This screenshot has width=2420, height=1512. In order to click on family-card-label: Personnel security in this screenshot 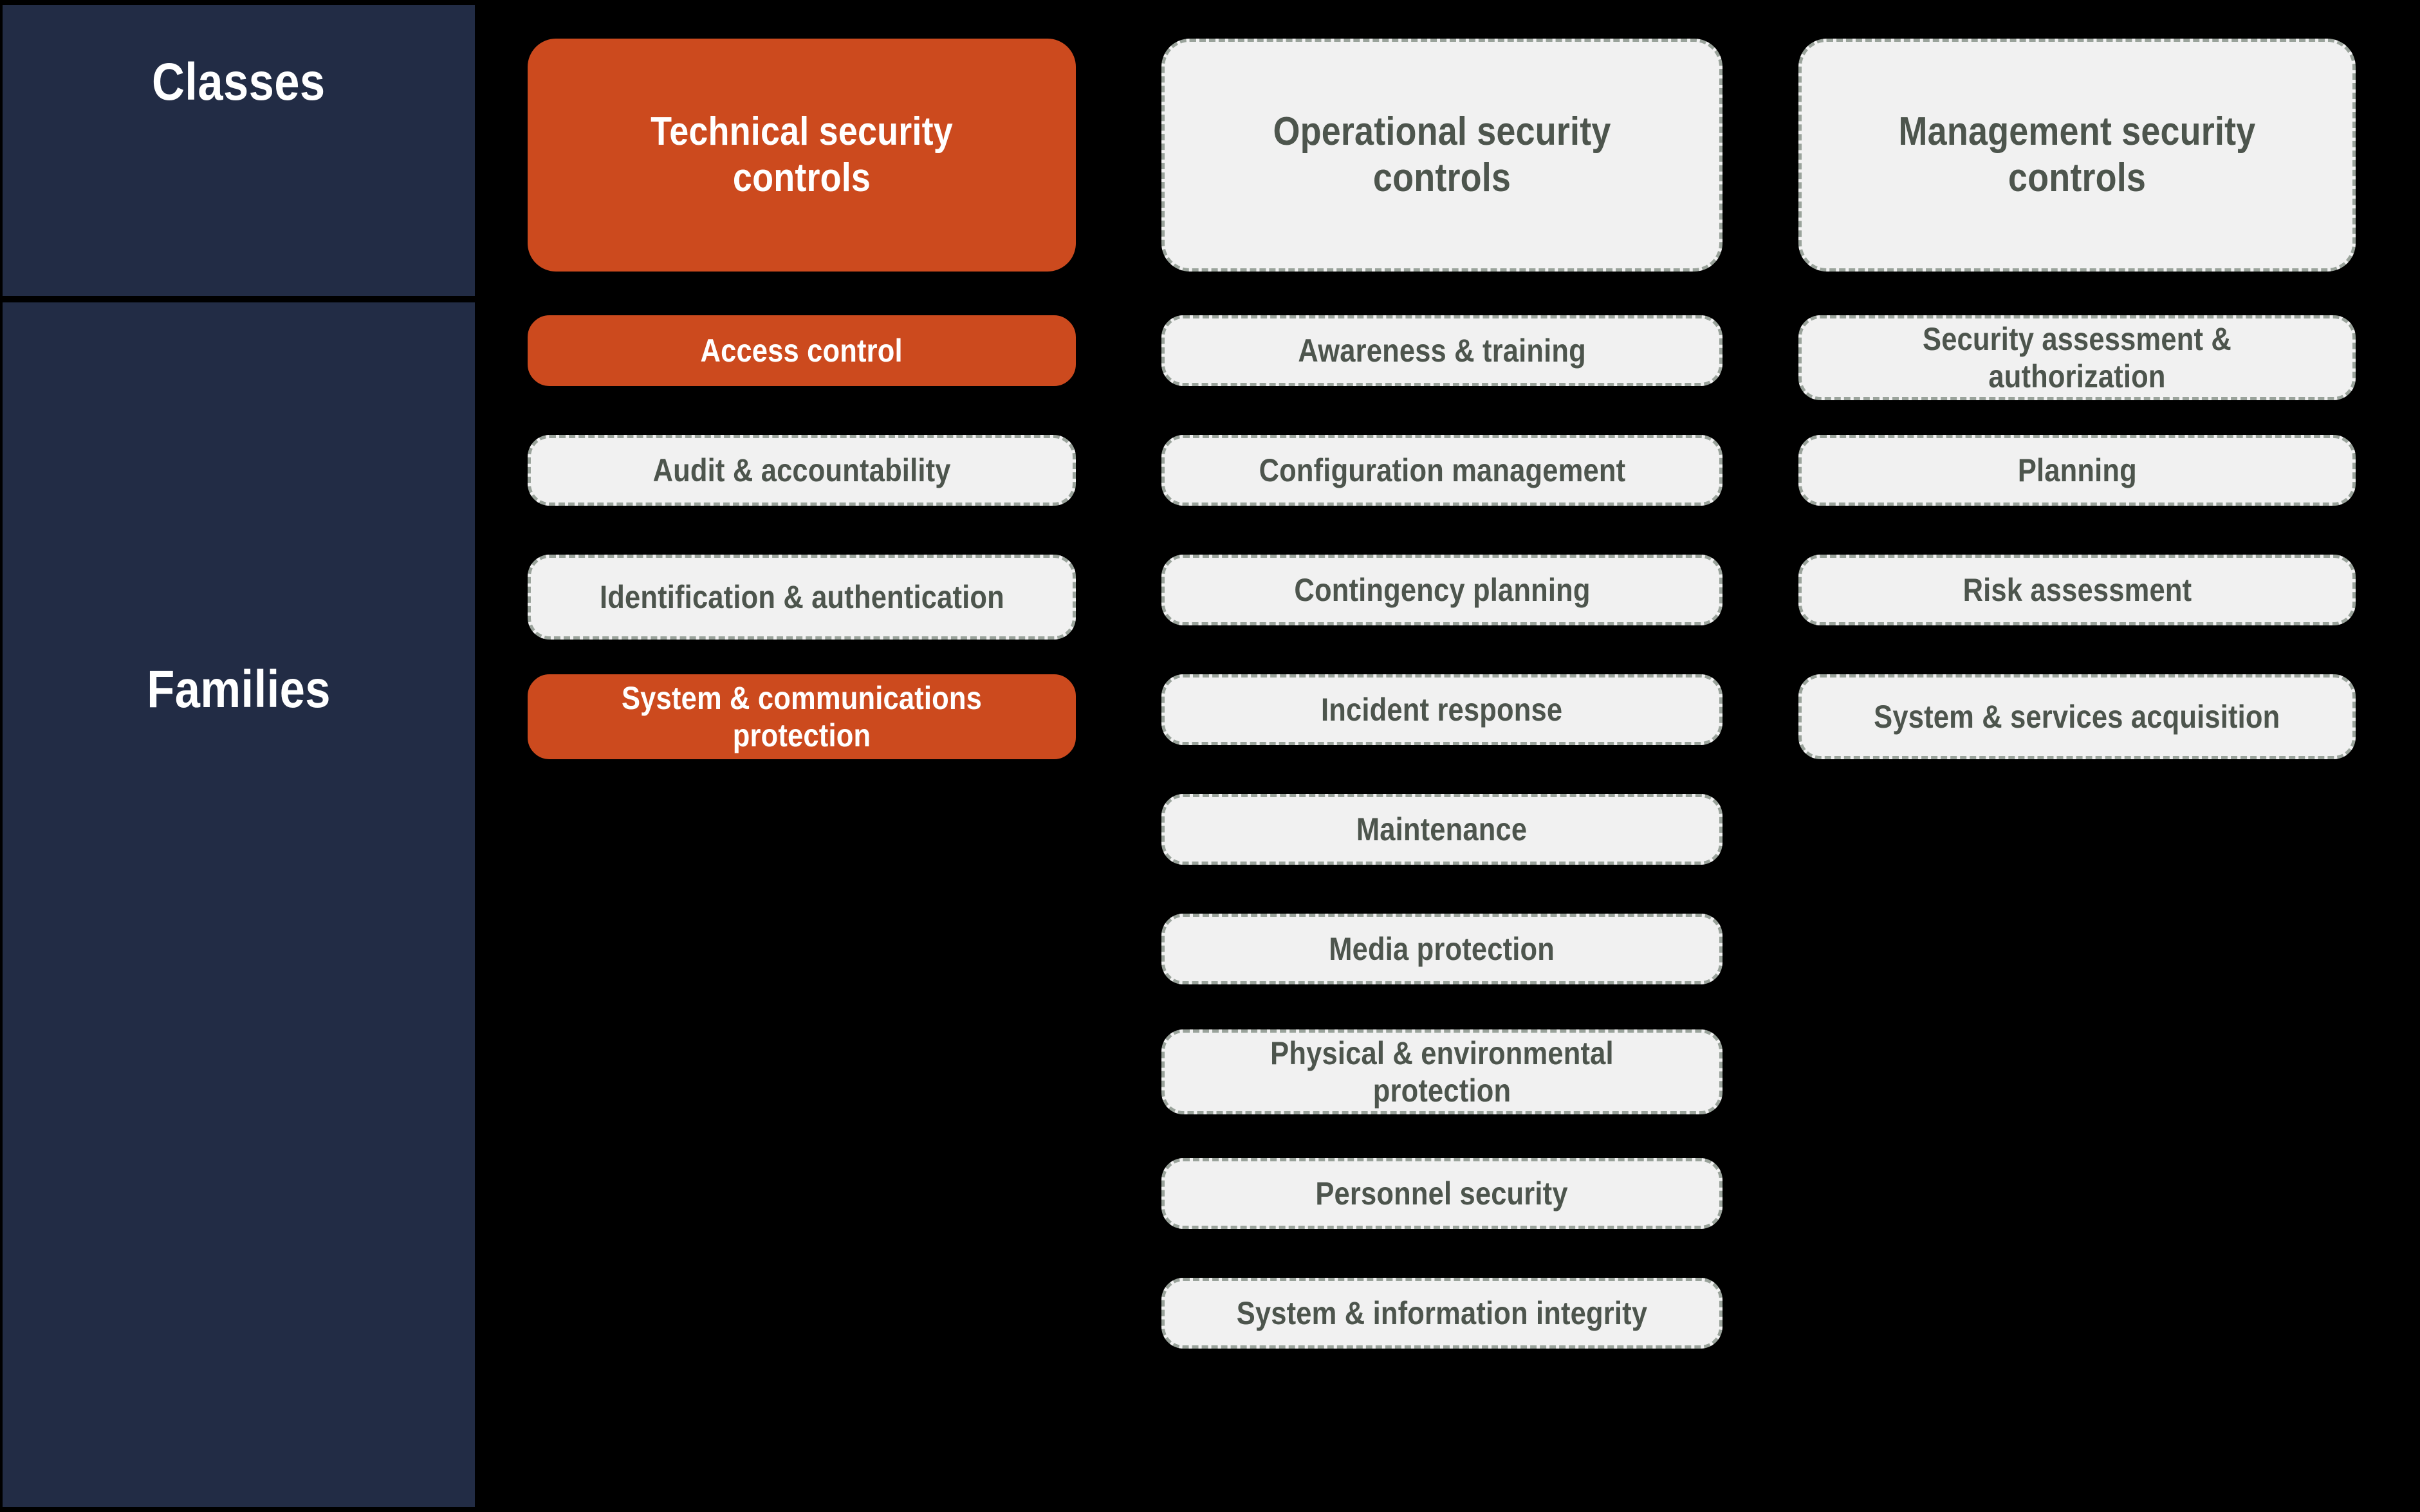, I will do `click(1442, 1193)`.